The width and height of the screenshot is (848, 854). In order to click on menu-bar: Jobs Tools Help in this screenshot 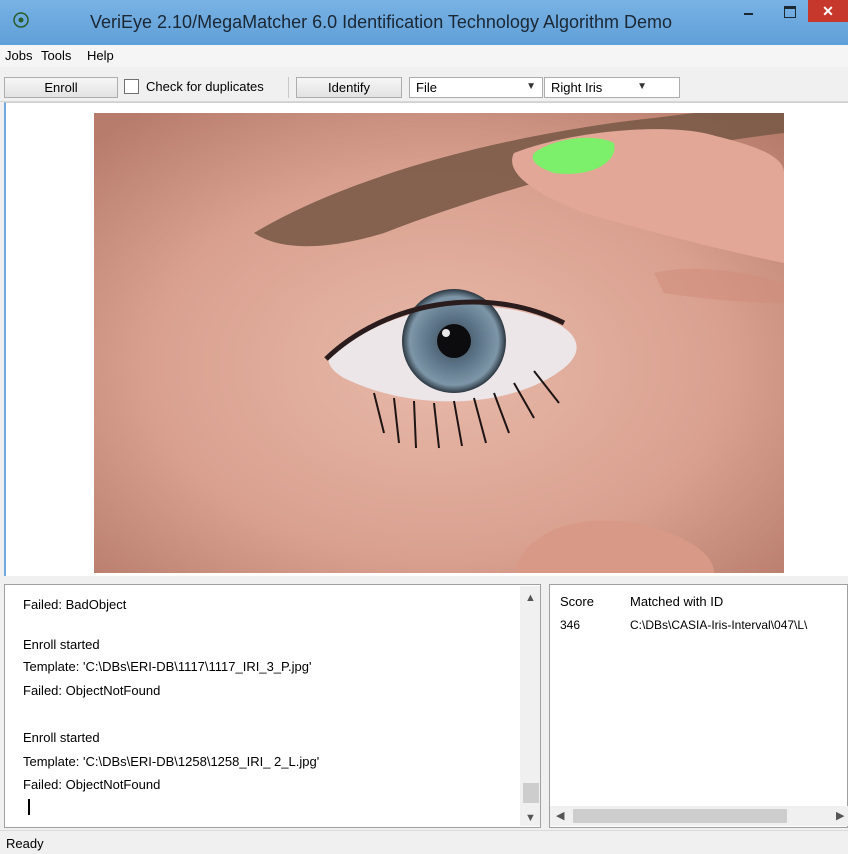, I will do `click(424, 56)`.